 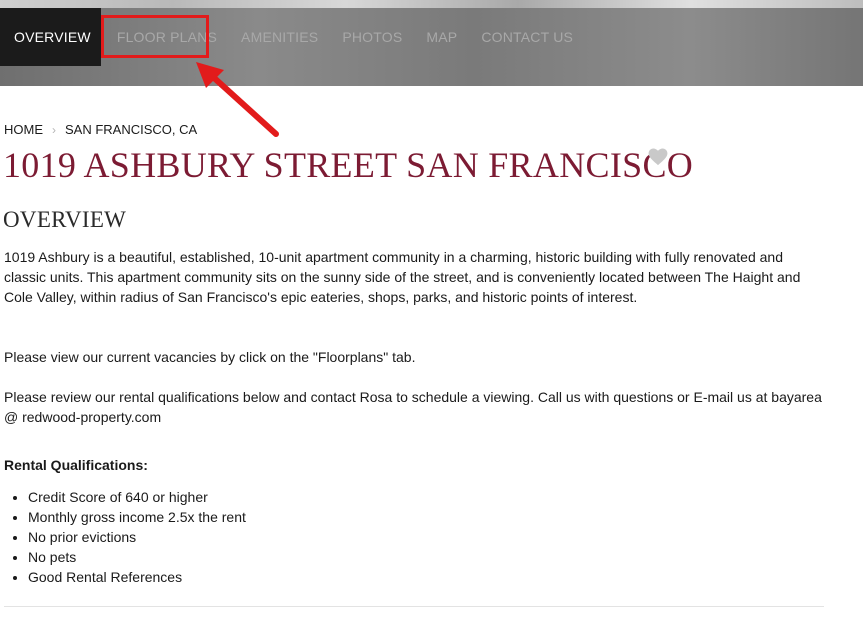 What do you see at coordinates (372, 37) in the screenshot?
I see `nav-photos: PHOTOS` at bounding box center [372, 37].